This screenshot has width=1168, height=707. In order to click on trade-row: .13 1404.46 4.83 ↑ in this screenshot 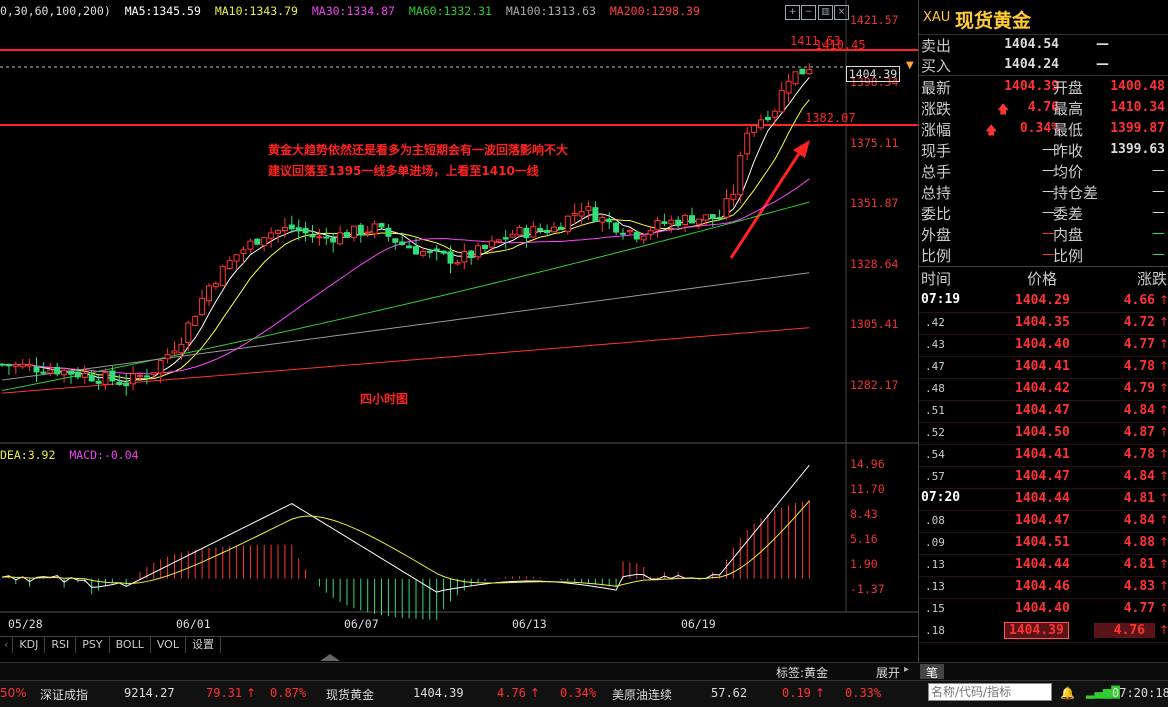, I will do `click(1043, 587)`.